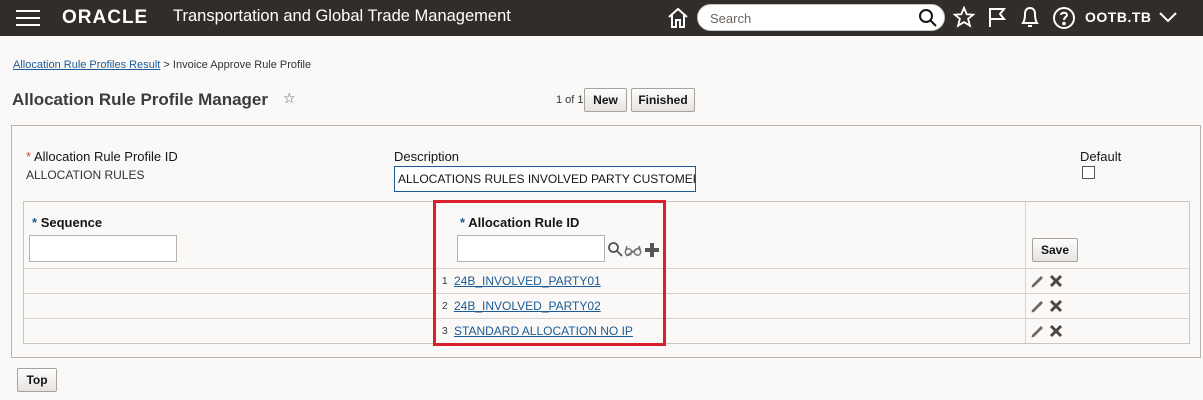 This screenshot has height=400, width=1203. Describe the element at coordinates (663, 100) in the screenshot. I see `finished-button: Finished` at that location.